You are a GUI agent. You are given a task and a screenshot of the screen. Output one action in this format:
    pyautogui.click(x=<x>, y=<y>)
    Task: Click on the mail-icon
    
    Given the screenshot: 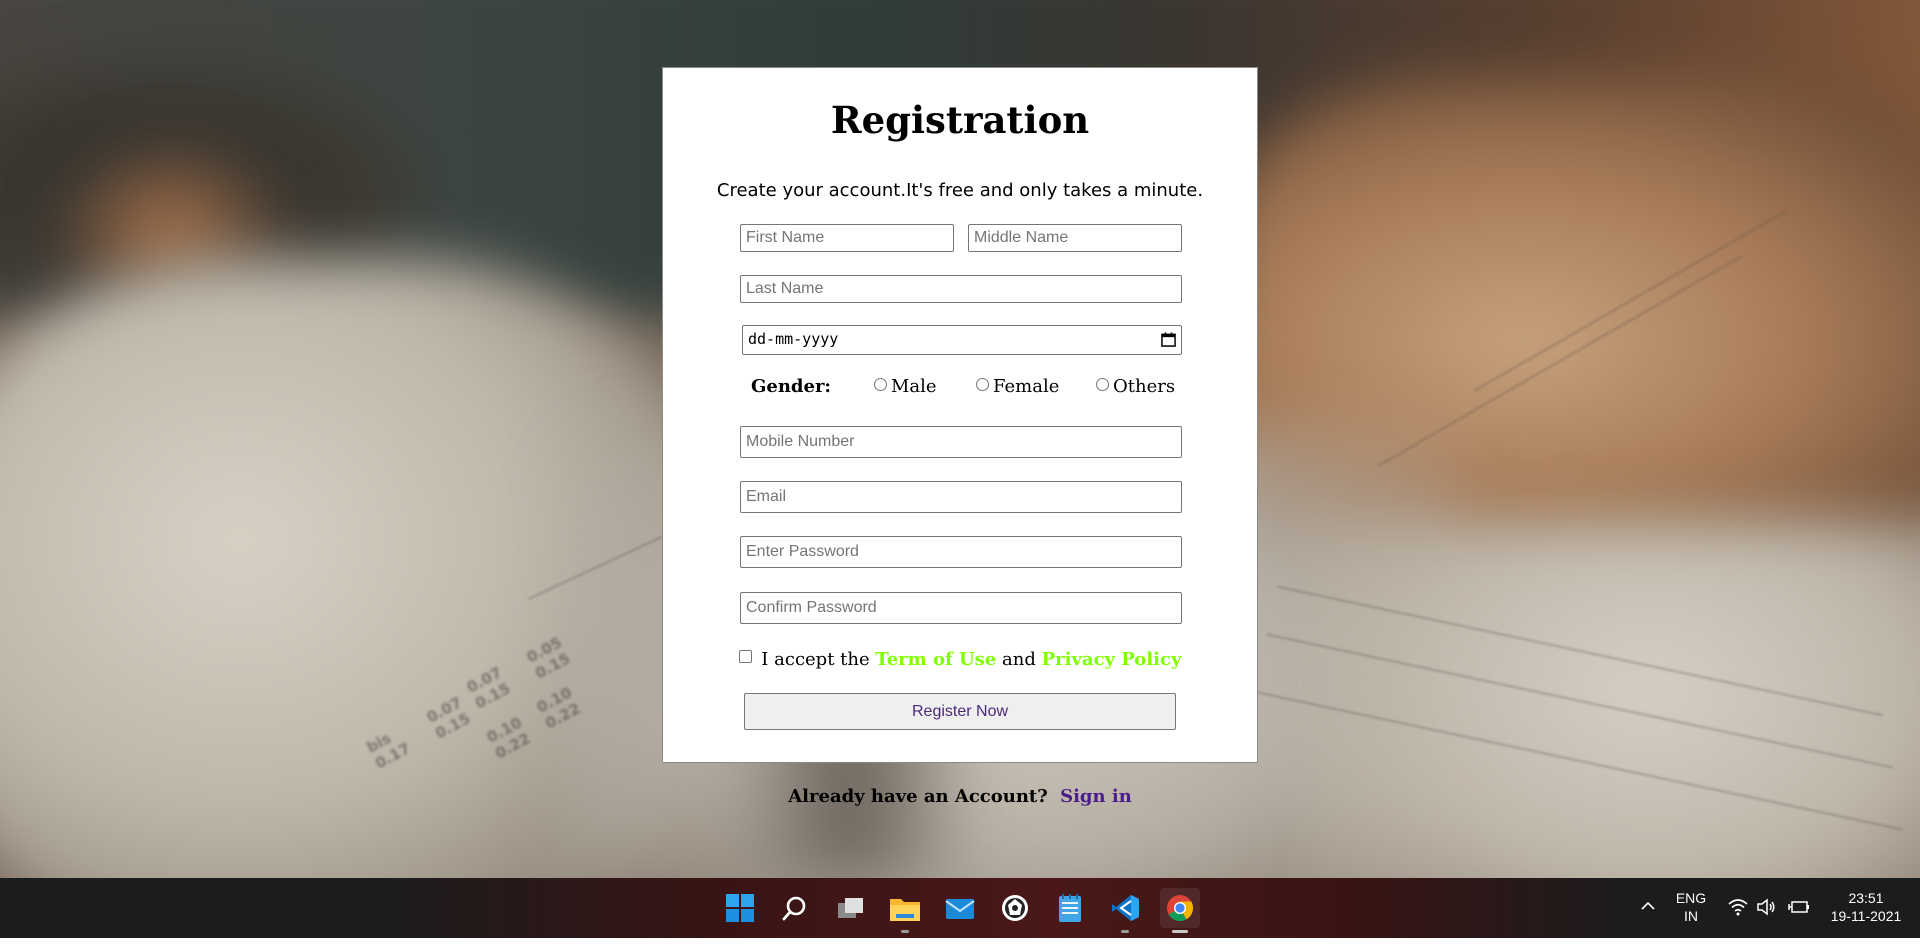 What is the action you would take?
    pyautogui.click(x=960, y=908)
    